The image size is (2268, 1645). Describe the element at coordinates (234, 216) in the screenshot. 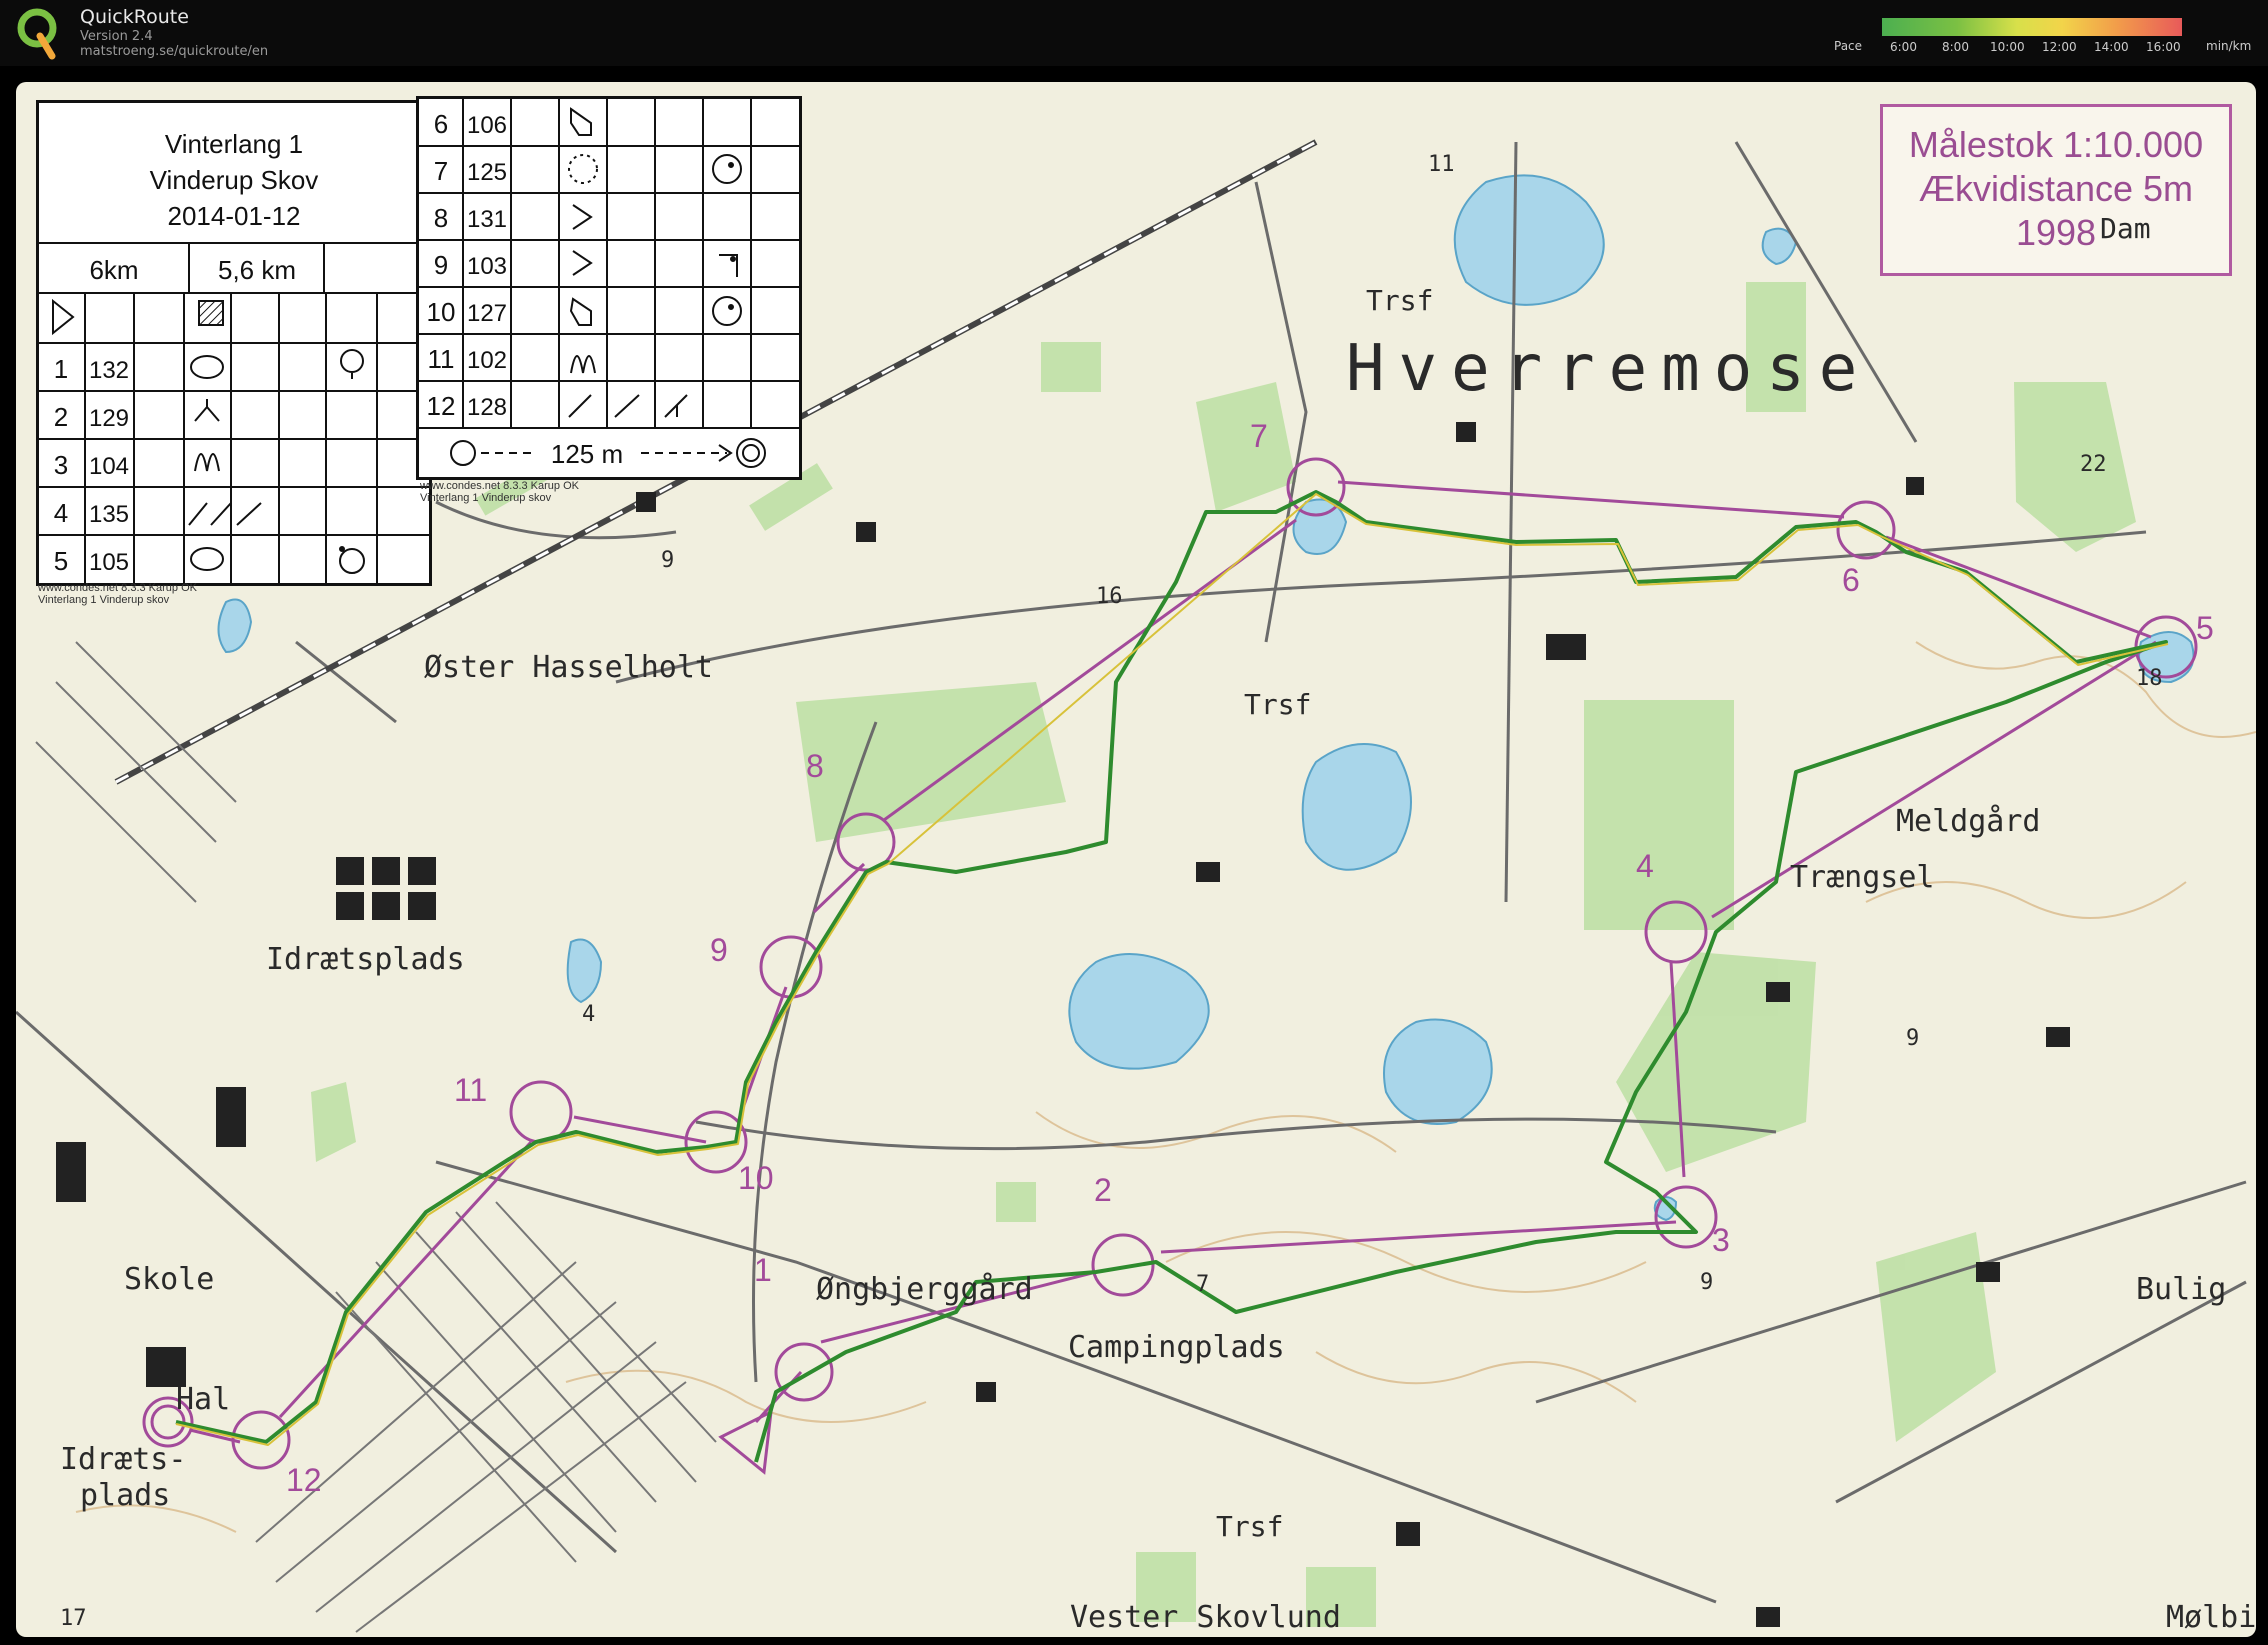

I see `event-date: 2014-01-12` at that location.